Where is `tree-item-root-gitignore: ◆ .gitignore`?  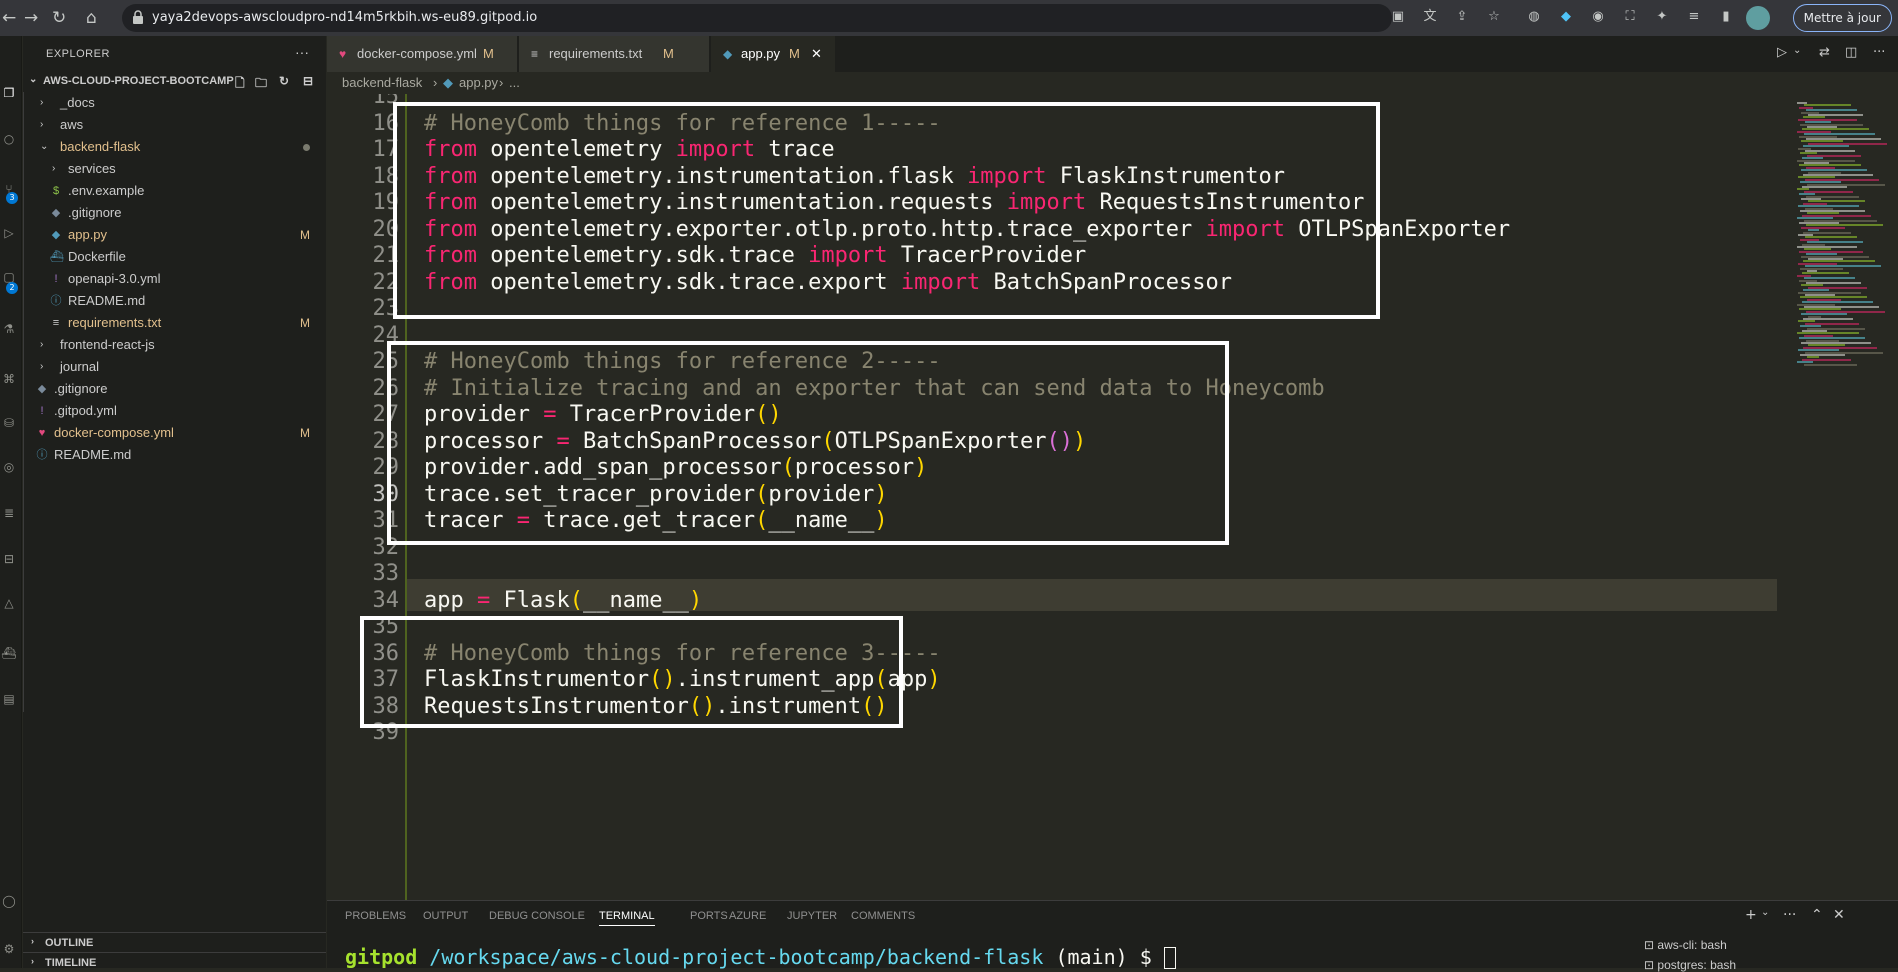
tree-item-root-gitignore: ◆ .gitignore is located at coordinates (175, 389).